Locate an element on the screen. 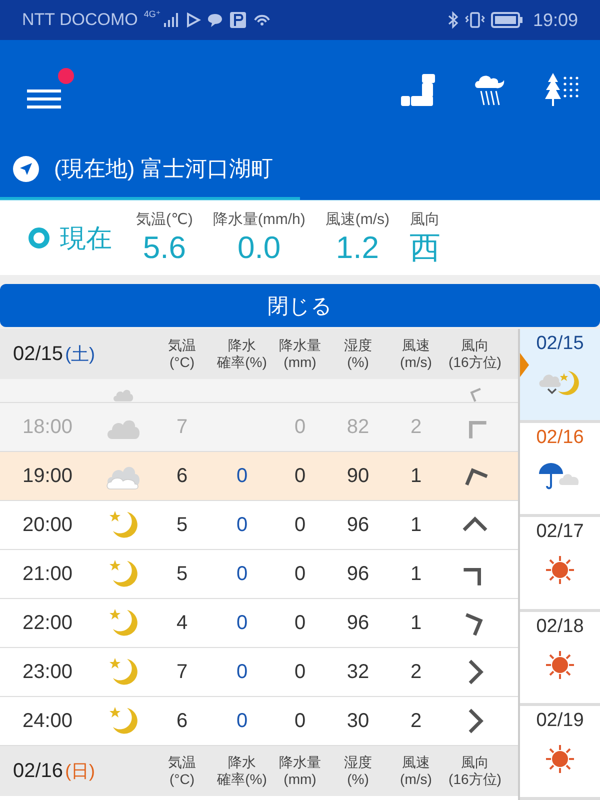 This screenshot has height=800, width=600. blocks-button is located at coordinates (418, 90).